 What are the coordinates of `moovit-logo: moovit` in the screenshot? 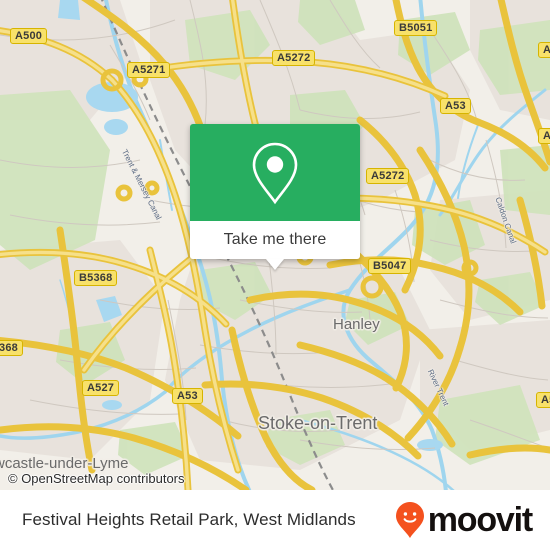 It's located at (464, 520).